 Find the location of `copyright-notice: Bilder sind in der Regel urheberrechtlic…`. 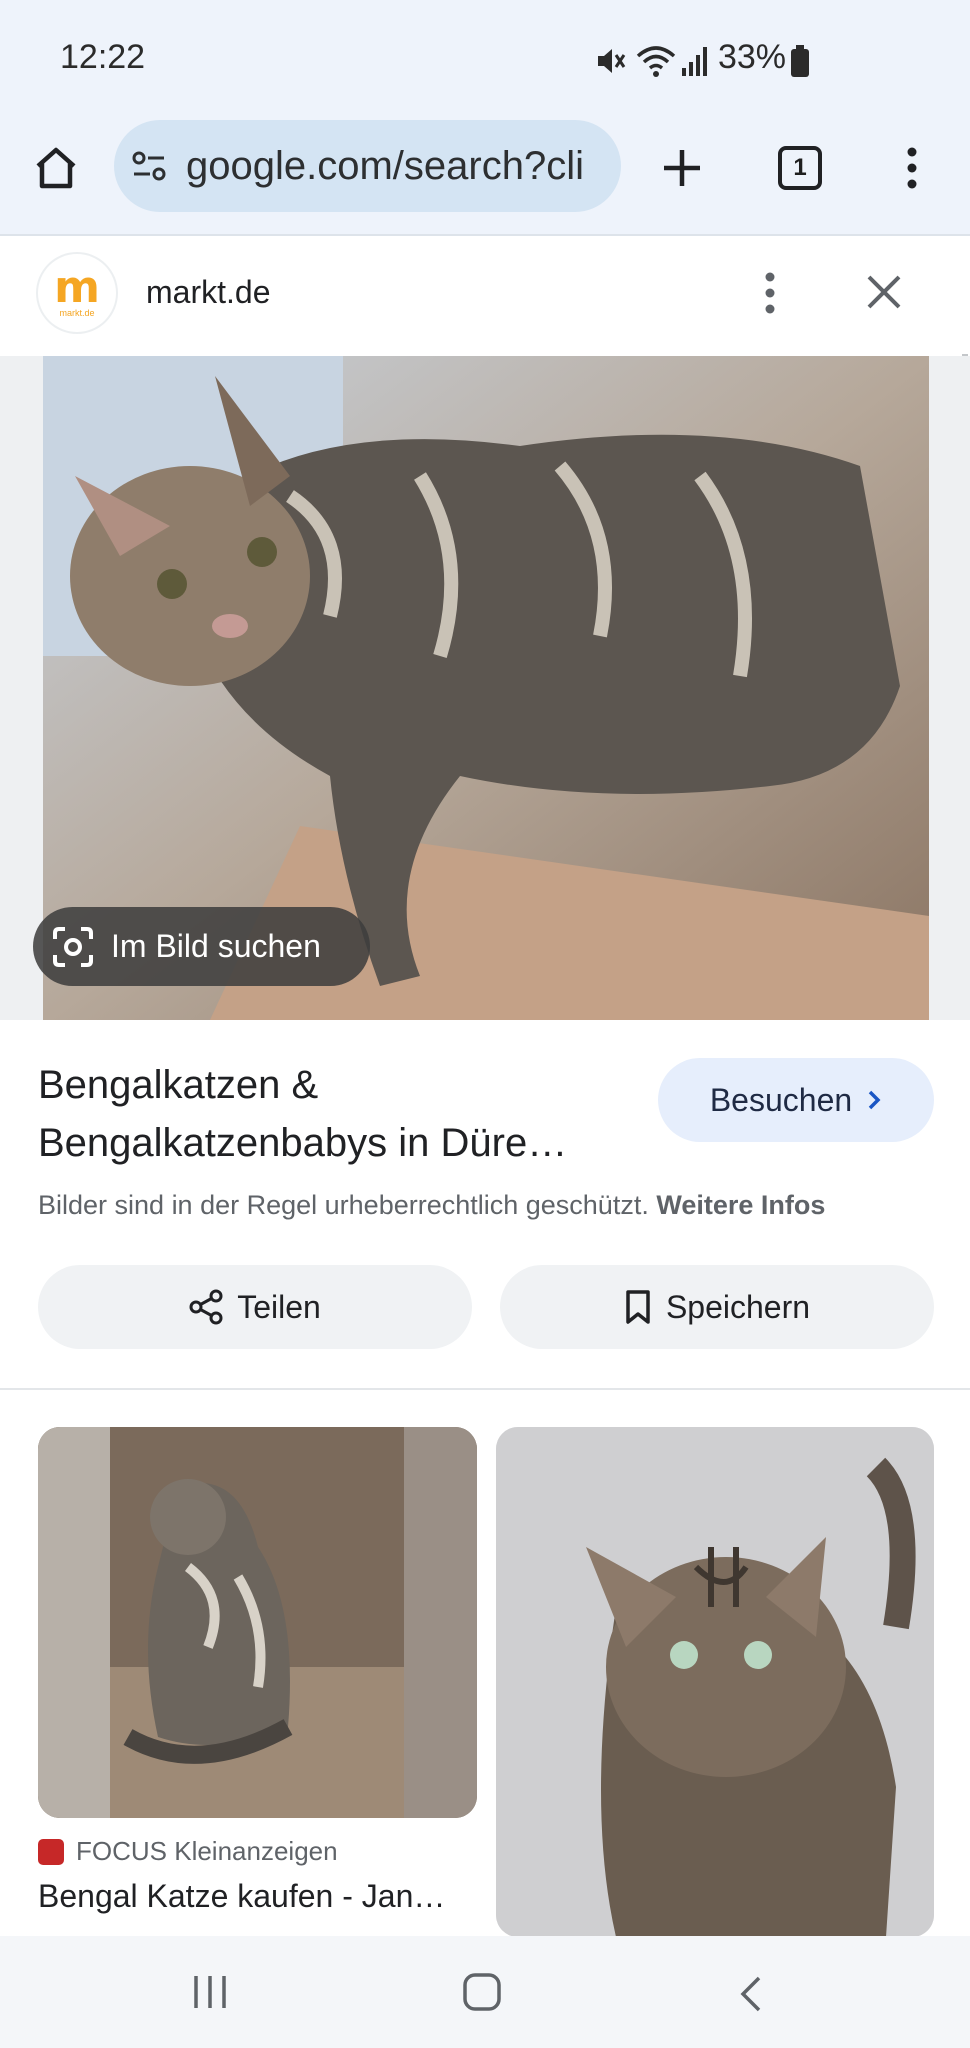

copyright-notice: Bilder sind in der Regel urheberrechtlic… is located at coordinates (431, 1205).